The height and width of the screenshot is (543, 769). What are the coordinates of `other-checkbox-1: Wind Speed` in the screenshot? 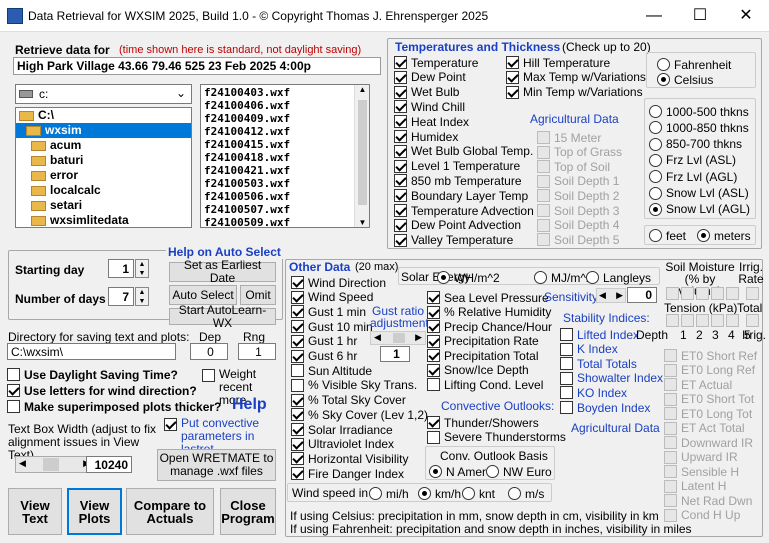 It's located at (332, 297).